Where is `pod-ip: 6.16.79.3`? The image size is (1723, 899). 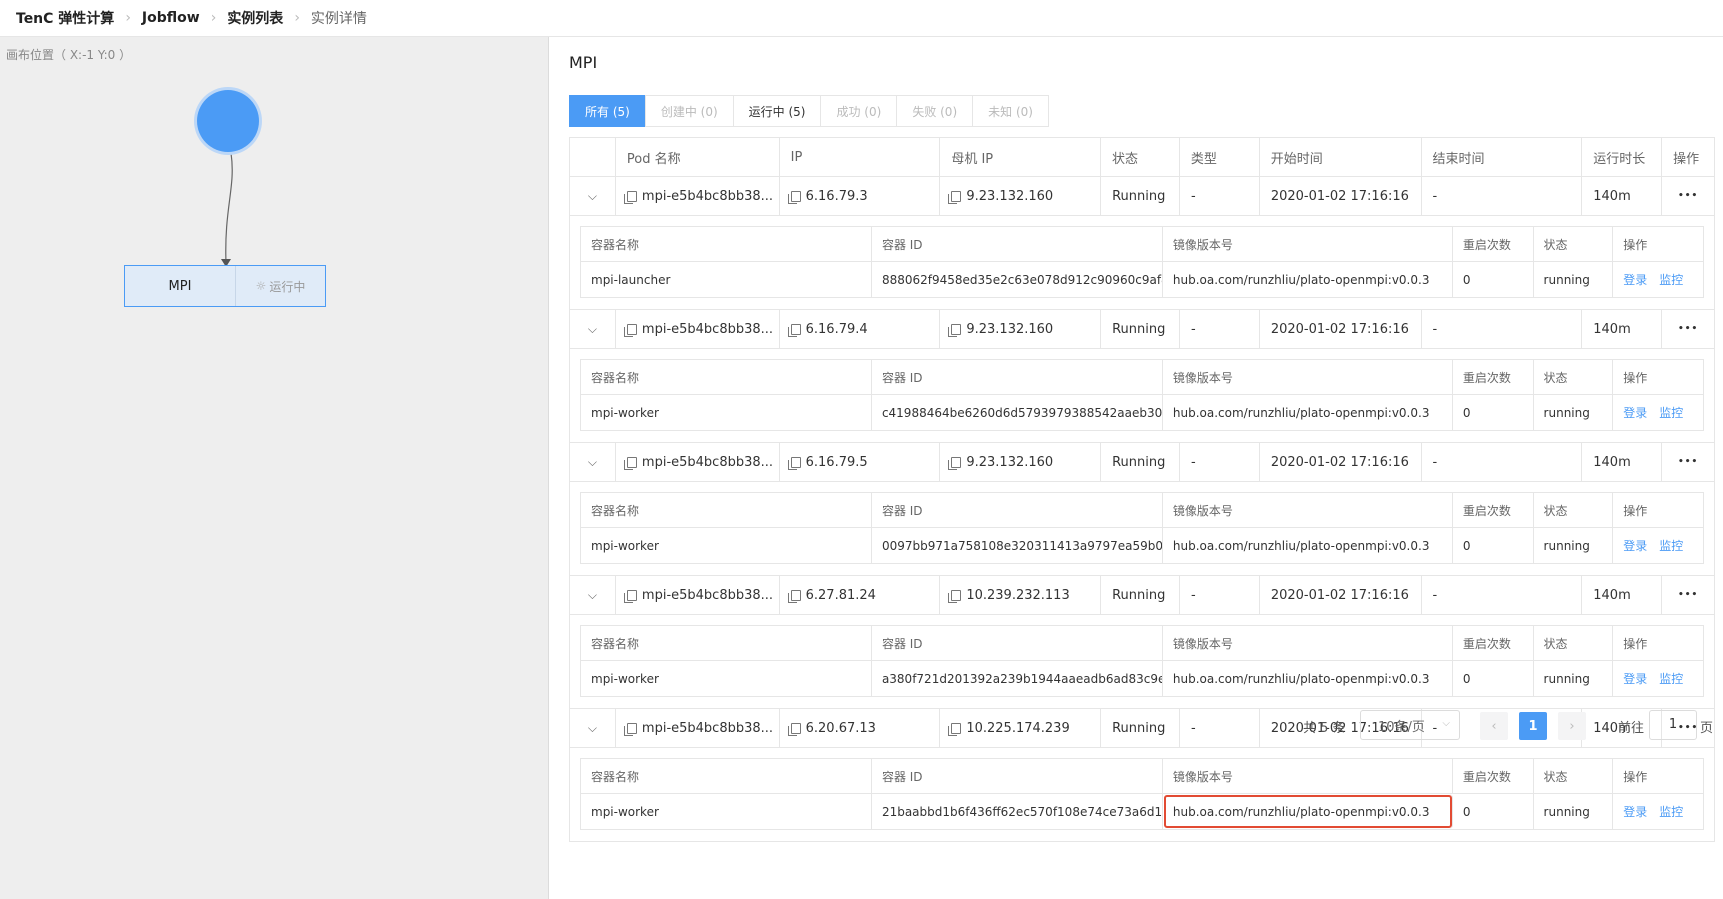 pod-ip: 6.16.79.3 is located at coordinates (836, 196).